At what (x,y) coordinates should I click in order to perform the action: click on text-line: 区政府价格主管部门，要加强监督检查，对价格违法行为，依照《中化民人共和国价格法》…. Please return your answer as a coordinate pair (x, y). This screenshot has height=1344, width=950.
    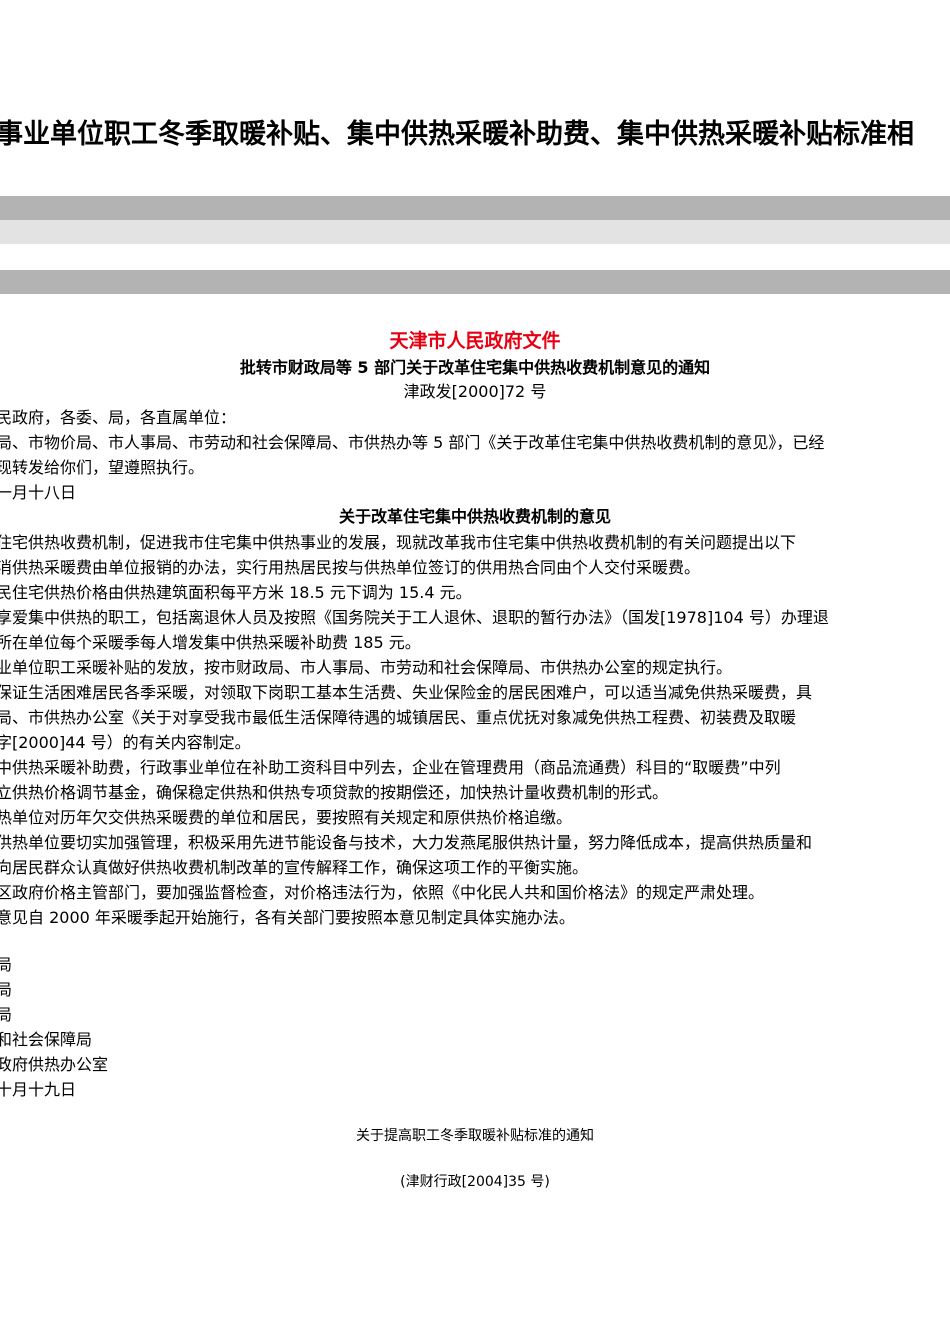
    Looking at the image, I should click on (382, 892).